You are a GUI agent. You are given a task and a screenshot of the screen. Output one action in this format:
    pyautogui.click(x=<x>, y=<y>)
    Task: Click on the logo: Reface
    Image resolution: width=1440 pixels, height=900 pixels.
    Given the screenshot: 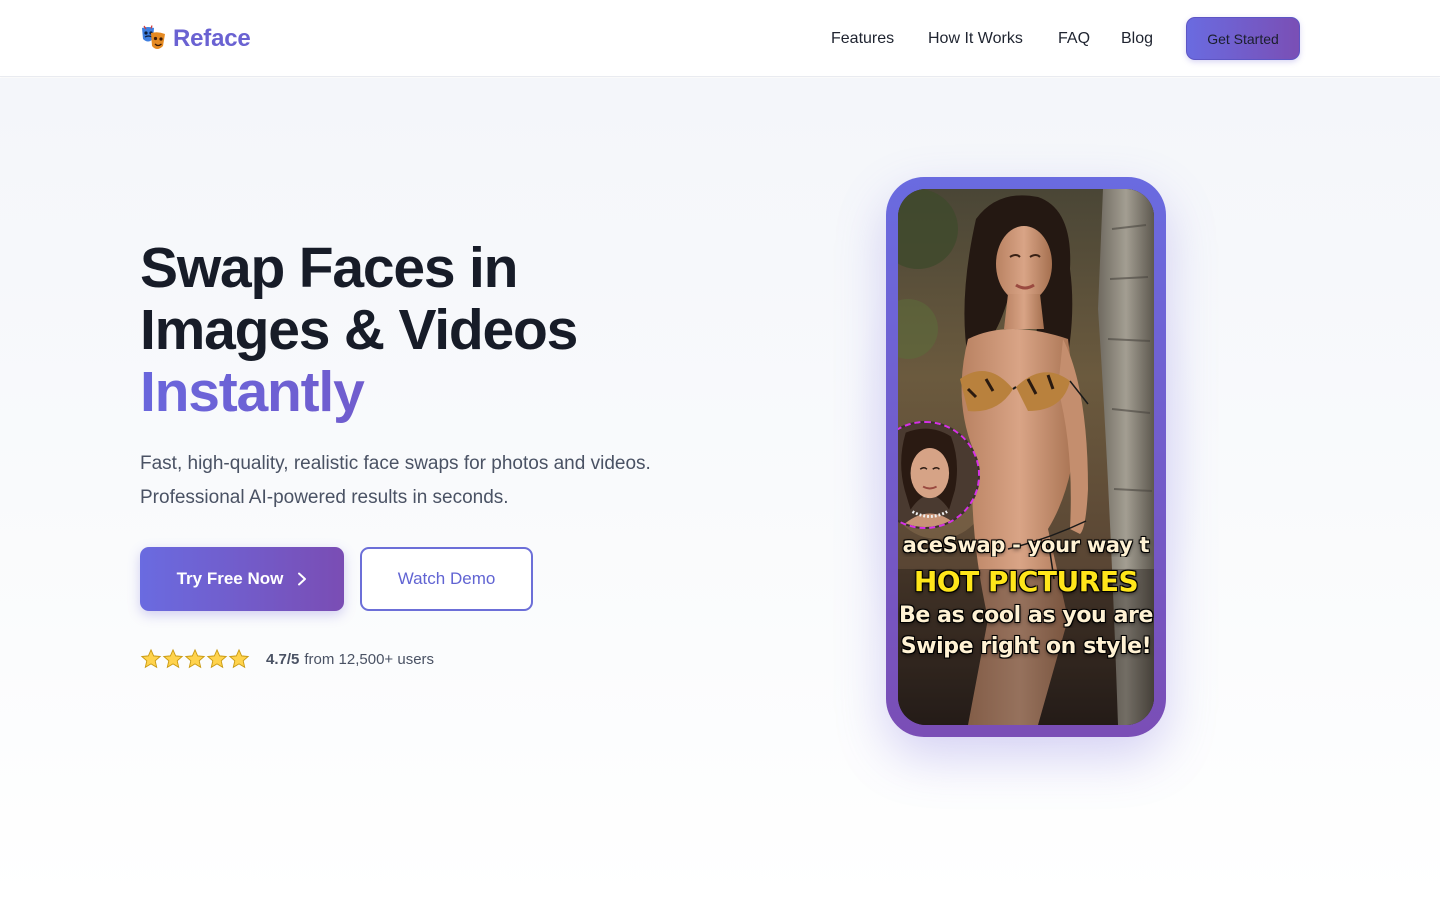 What is the action you would take?
    pyautogui.click(x=195, y=39)
    